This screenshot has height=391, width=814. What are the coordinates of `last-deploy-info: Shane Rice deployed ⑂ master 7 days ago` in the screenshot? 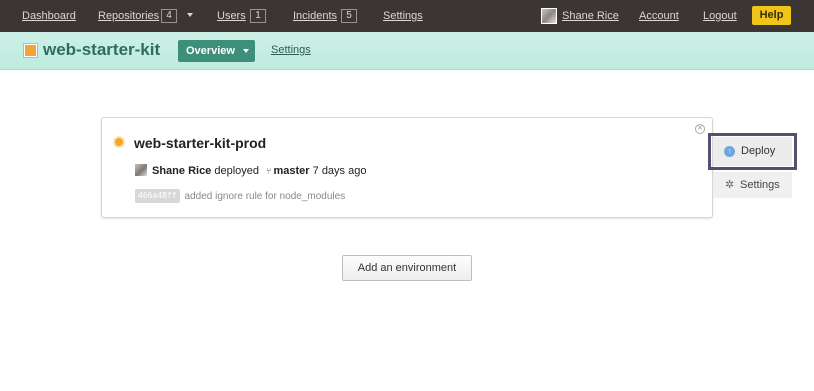 It's located at (250, 171).